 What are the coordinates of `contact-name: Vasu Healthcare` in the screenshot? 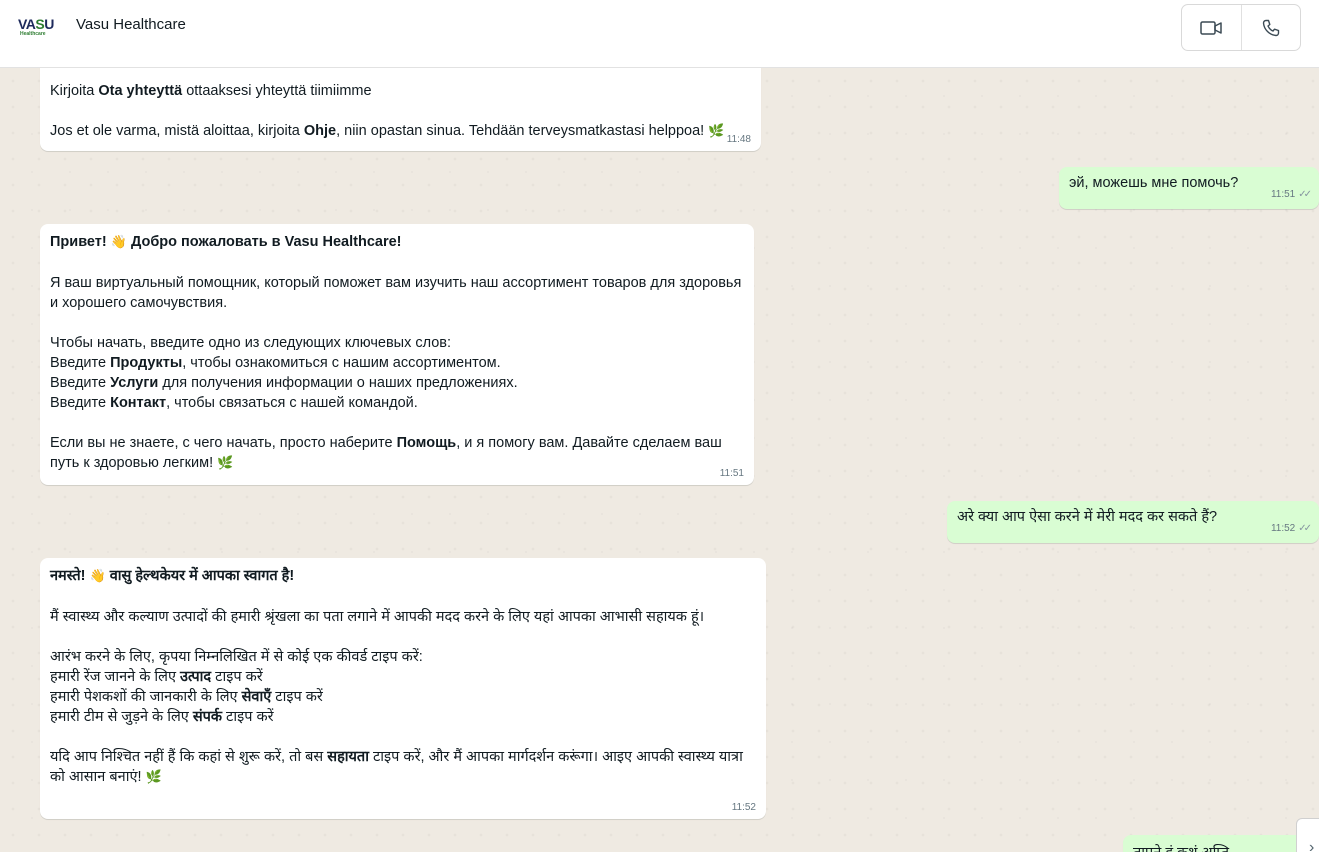 It's located at (131, 25).